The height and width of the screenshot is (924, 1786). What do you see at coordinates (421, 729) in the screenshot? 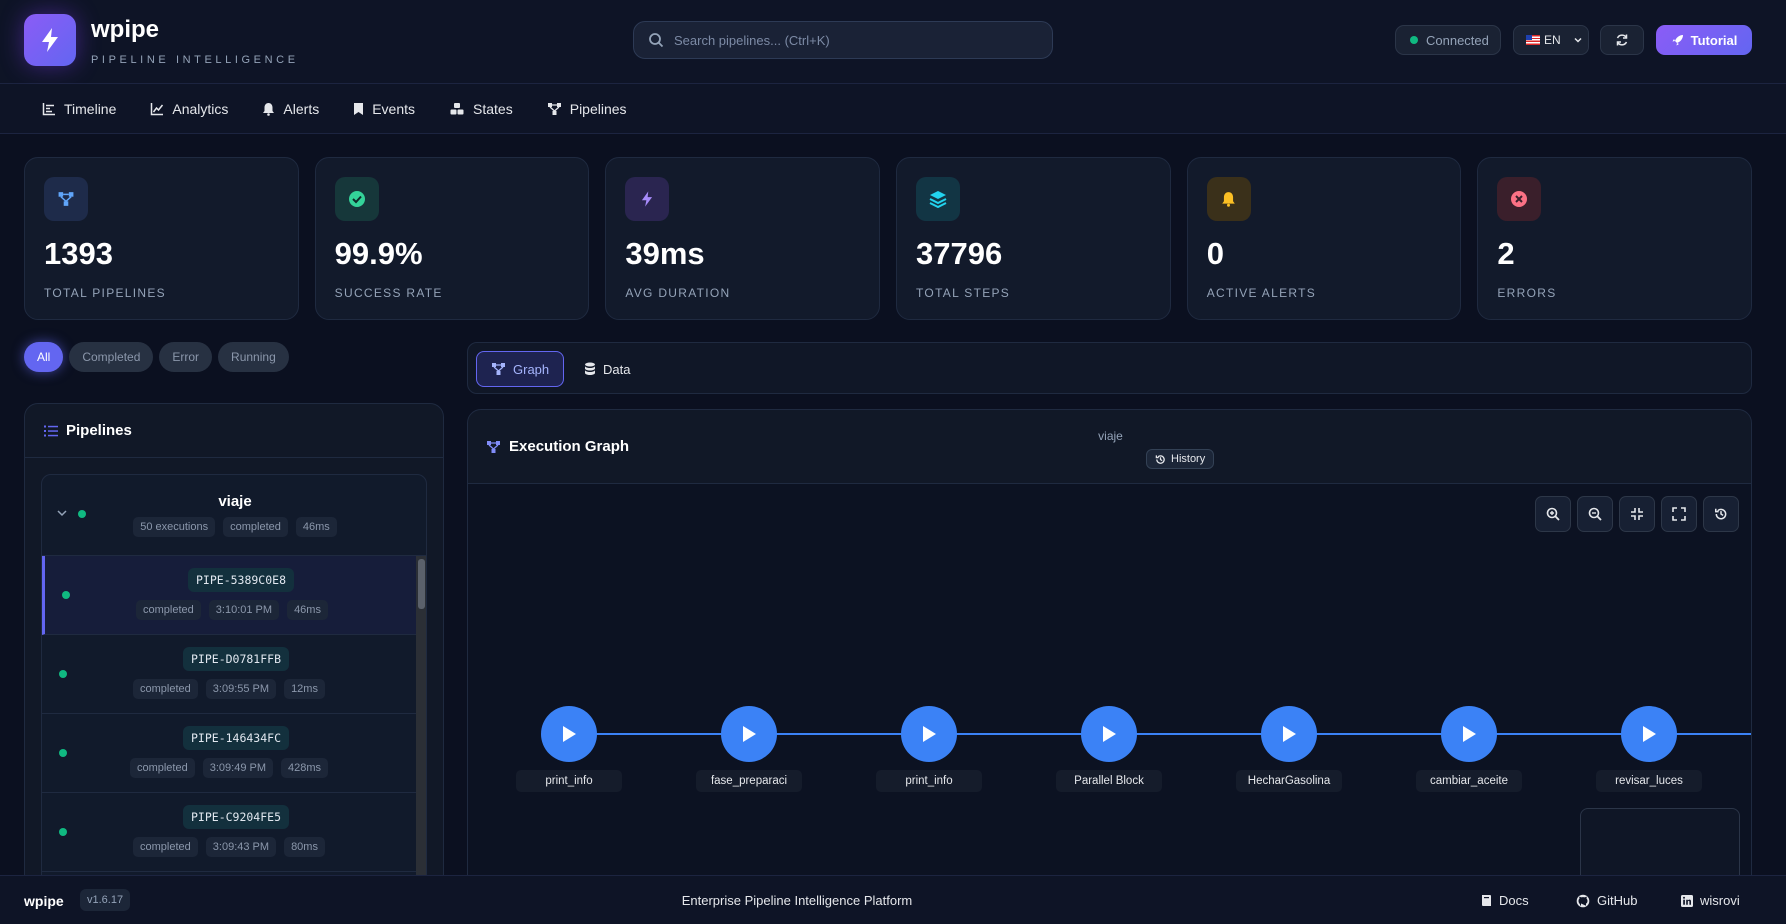
I see `scrollbar` at bounding box center [421, 729].